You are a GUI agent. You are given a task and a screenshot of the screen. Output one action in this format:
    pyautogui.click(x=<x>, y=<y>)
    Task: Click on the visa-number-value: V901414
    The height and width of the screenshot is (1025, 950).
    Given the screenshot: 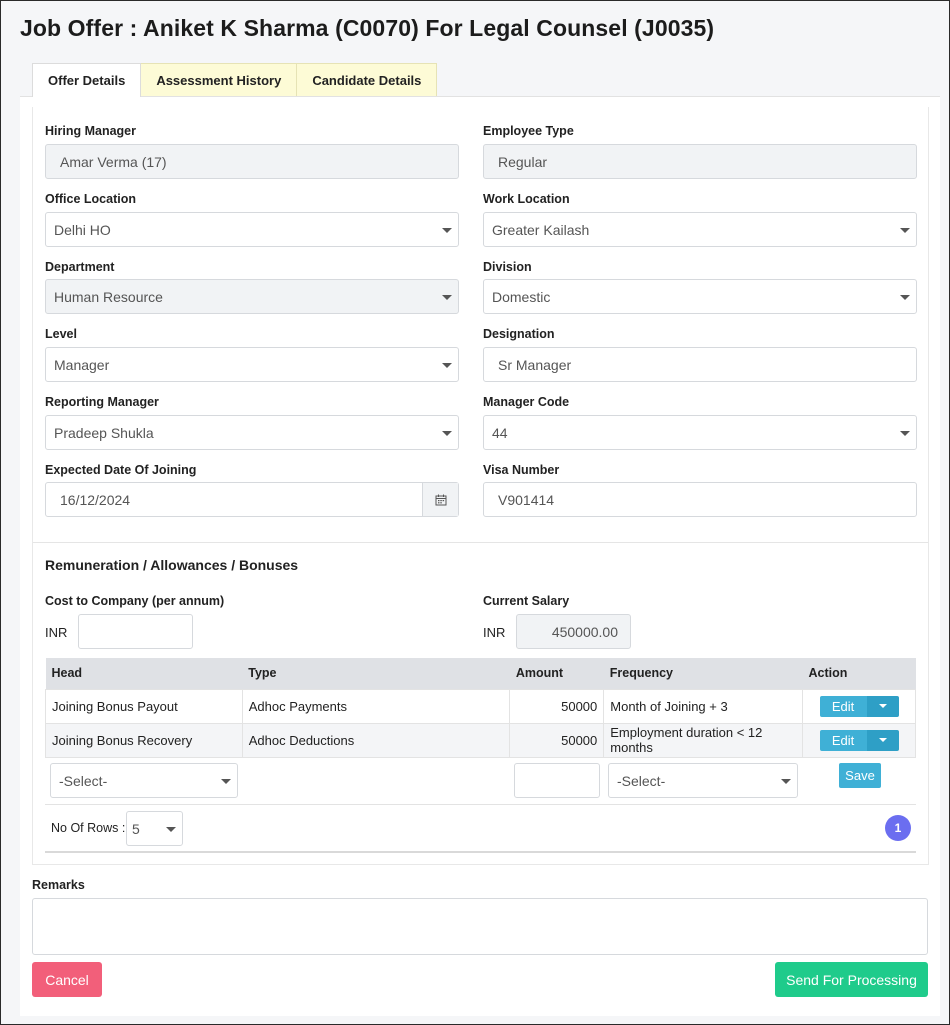 What is the action you would take?
    pyautogui.click(x=526, y=499)
    